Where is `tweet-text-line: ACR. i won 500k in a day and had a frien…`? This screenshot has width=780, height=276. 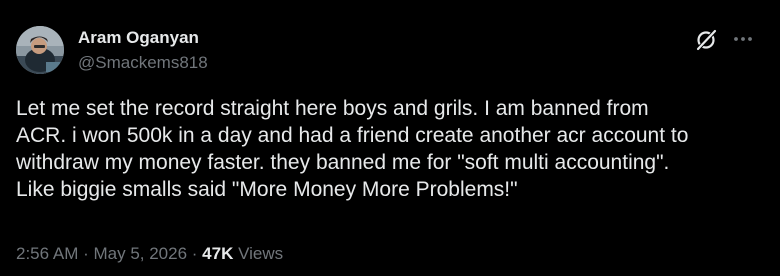 tweet-text-line: ACR. i won 500k in a day and had a frien… is located at coordinates (352, 135).